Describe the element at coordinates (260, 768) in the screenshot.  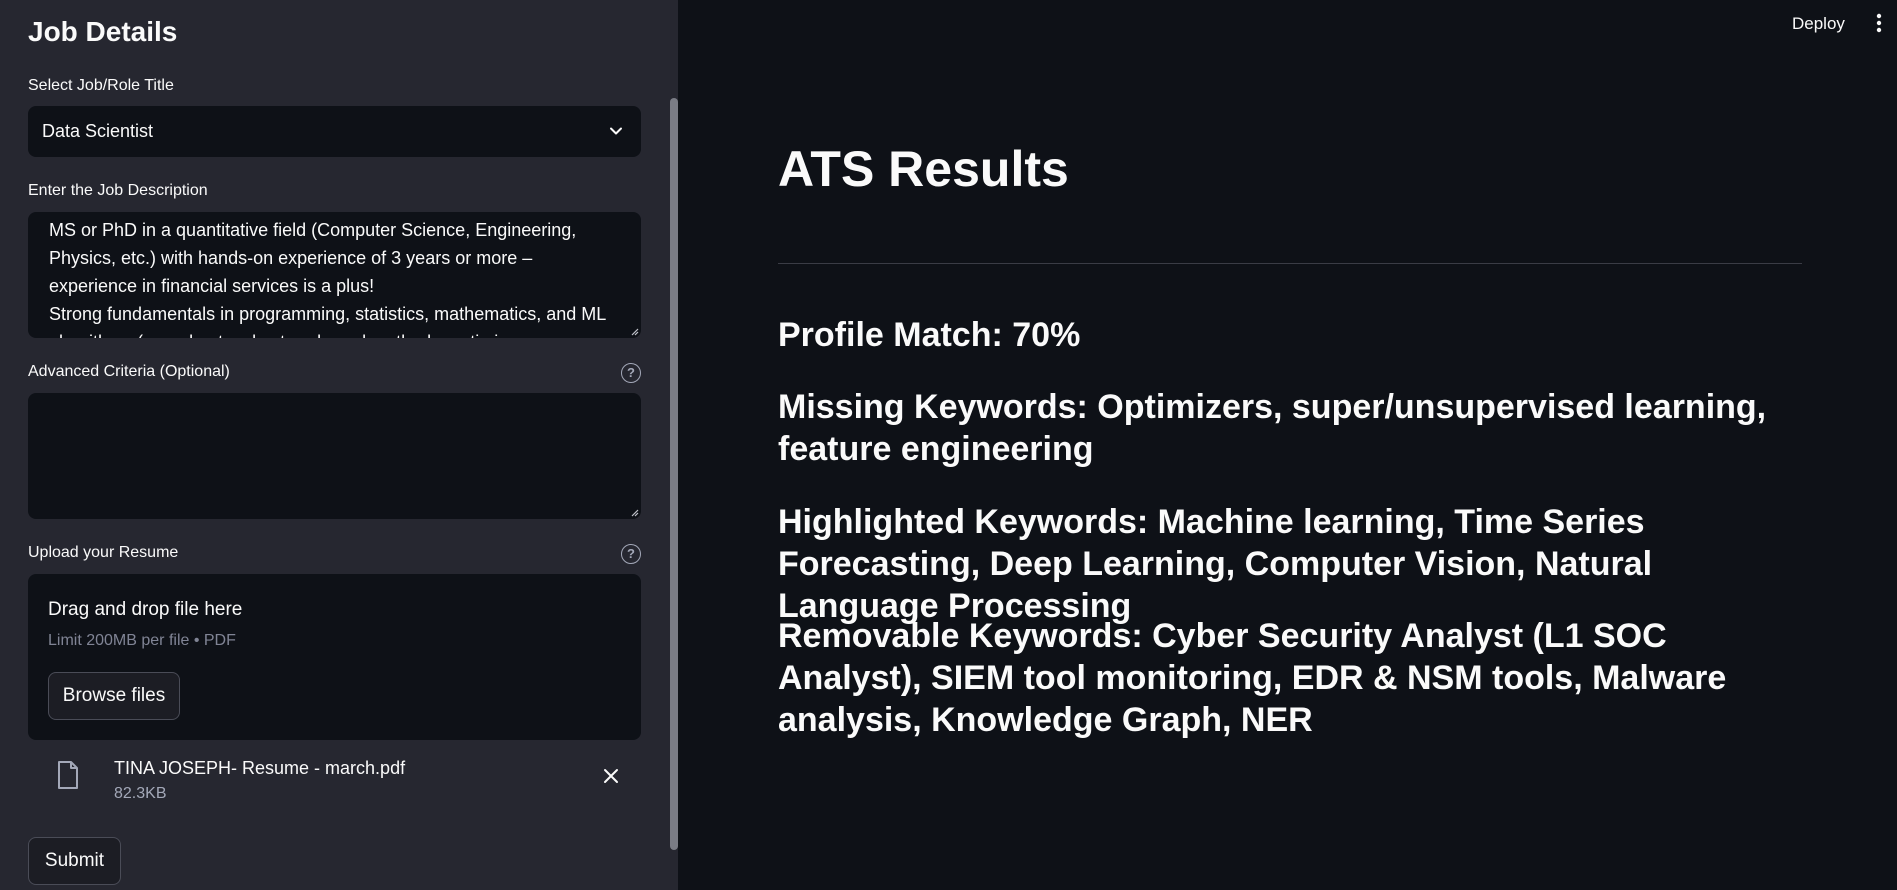
I see `uploaded-file-name: TINA JOSEPH- Resume - march.pdf` at that location.